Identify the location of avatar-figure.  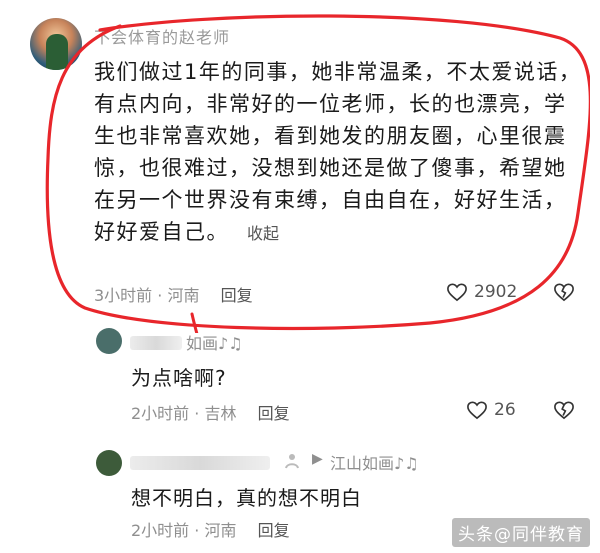
(57, 52).